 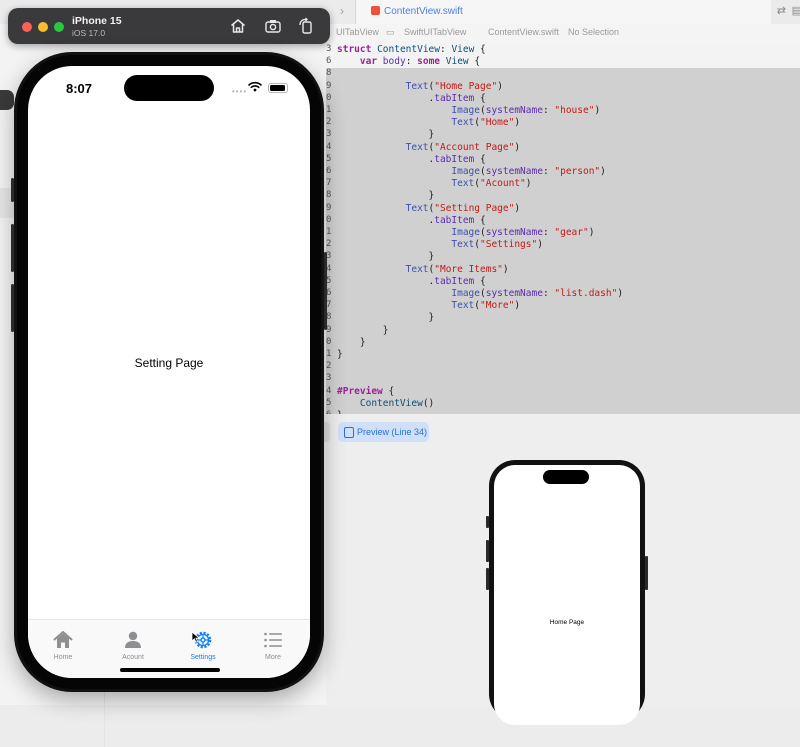 What do you see at coordinates (385, 403) in the screenshot?
I see `code-line: ContentView()` at bounding box center [385, 403].